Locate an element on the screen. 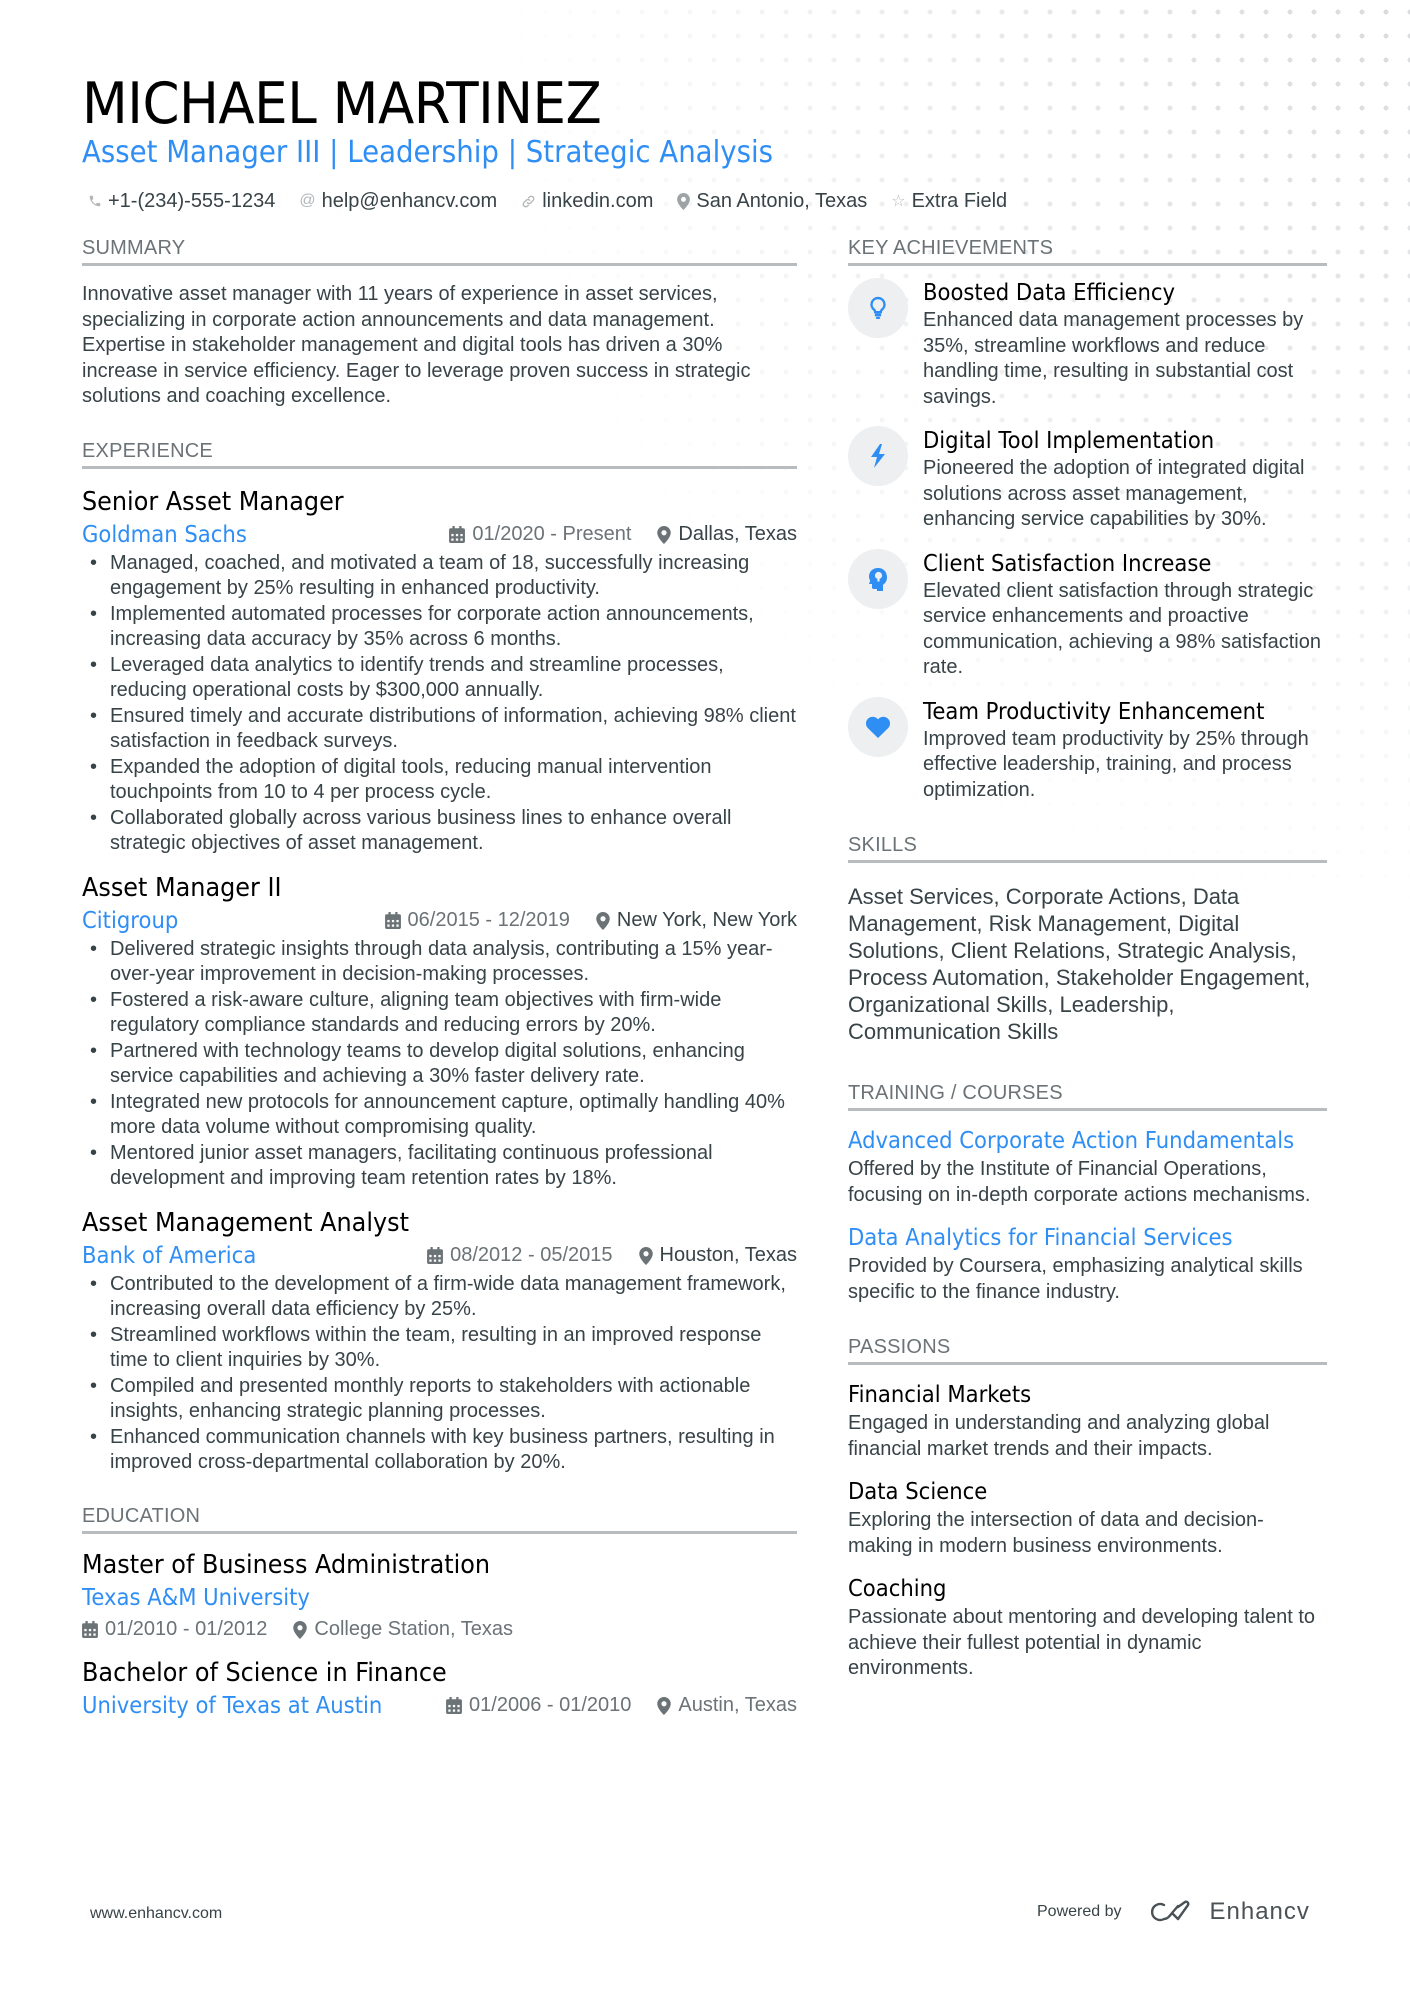  heart-icon is located at coordinates (878, 726).